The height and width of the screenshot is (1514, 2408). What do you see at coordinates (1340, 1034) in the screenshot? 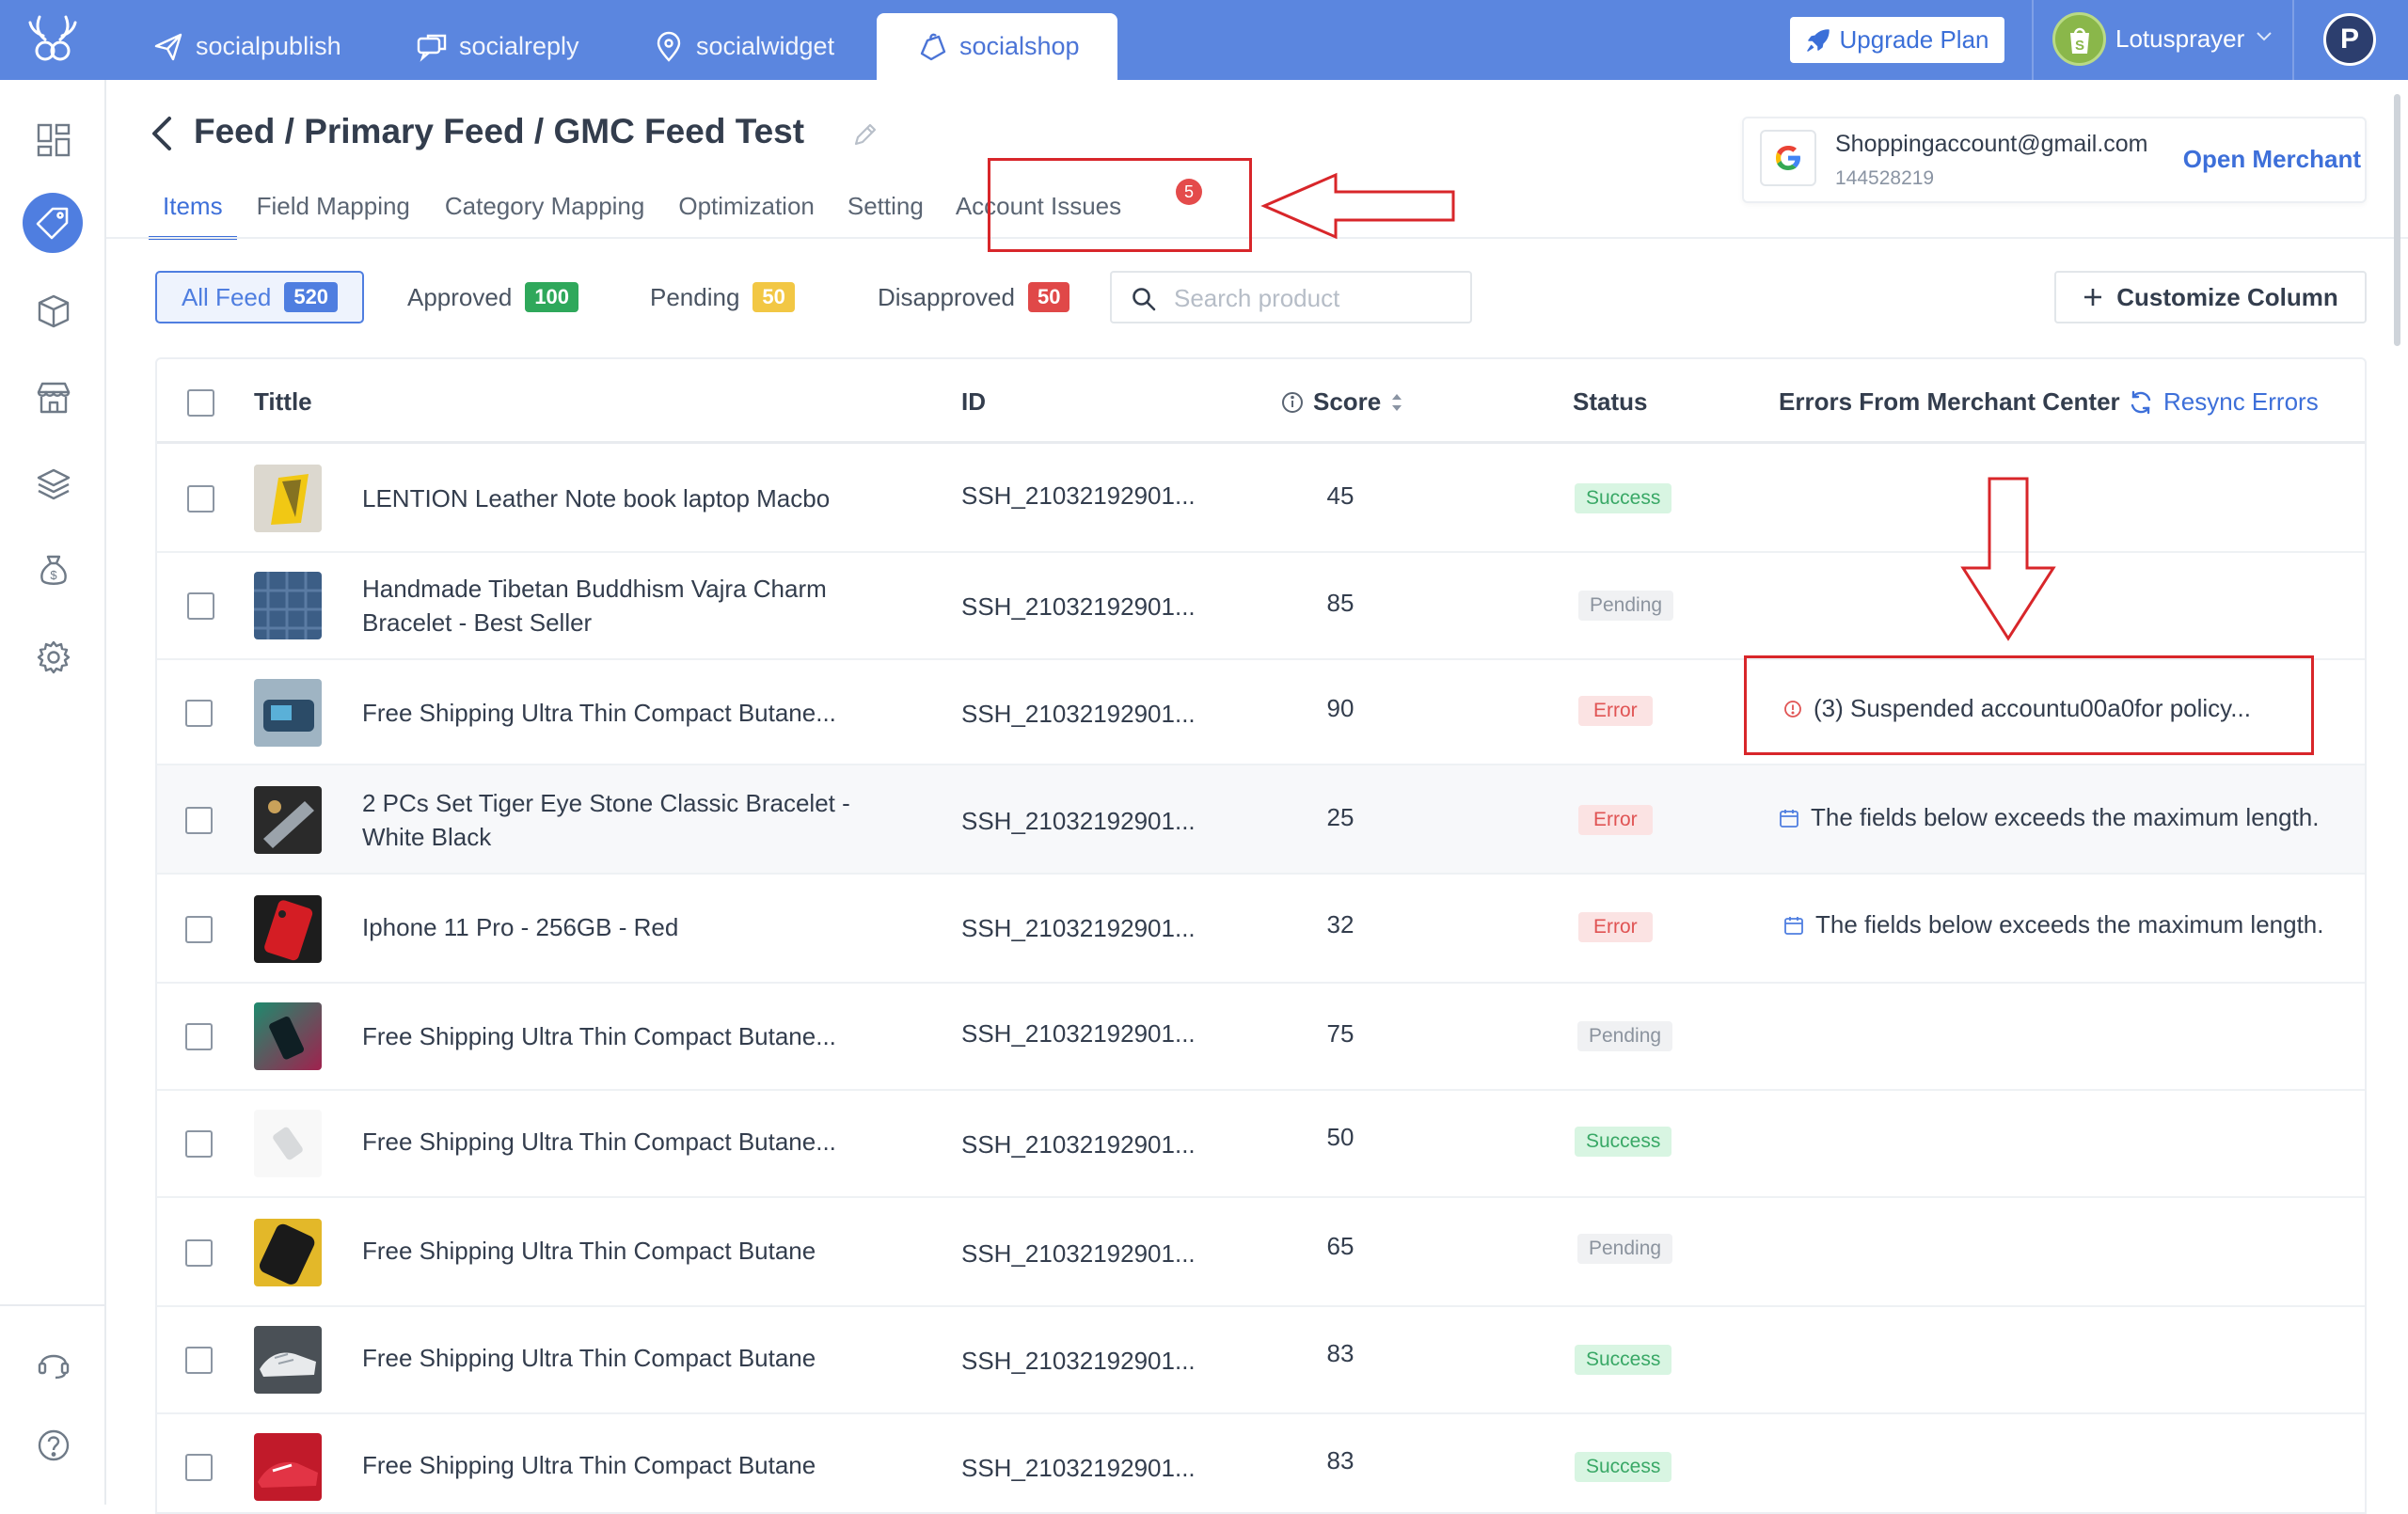
I see `product-score: 75` at bounding box center [1340, 1034].